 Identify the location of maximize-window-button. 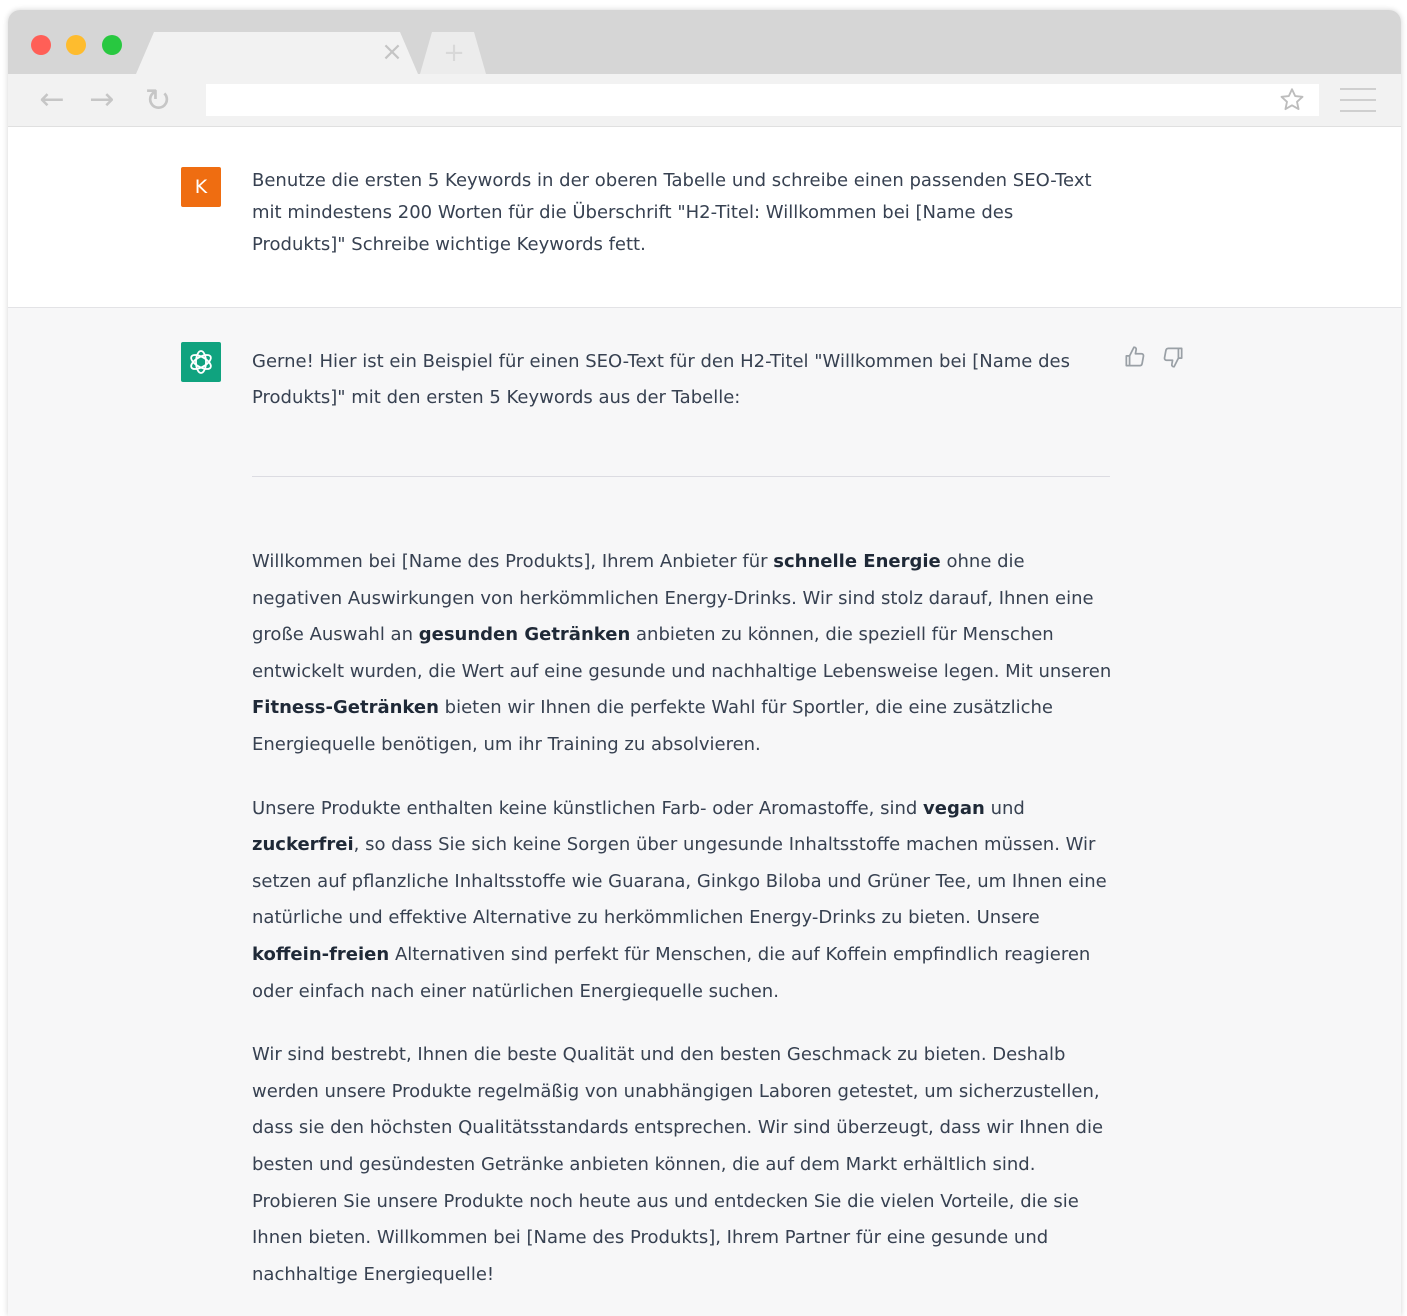
(112, 45).